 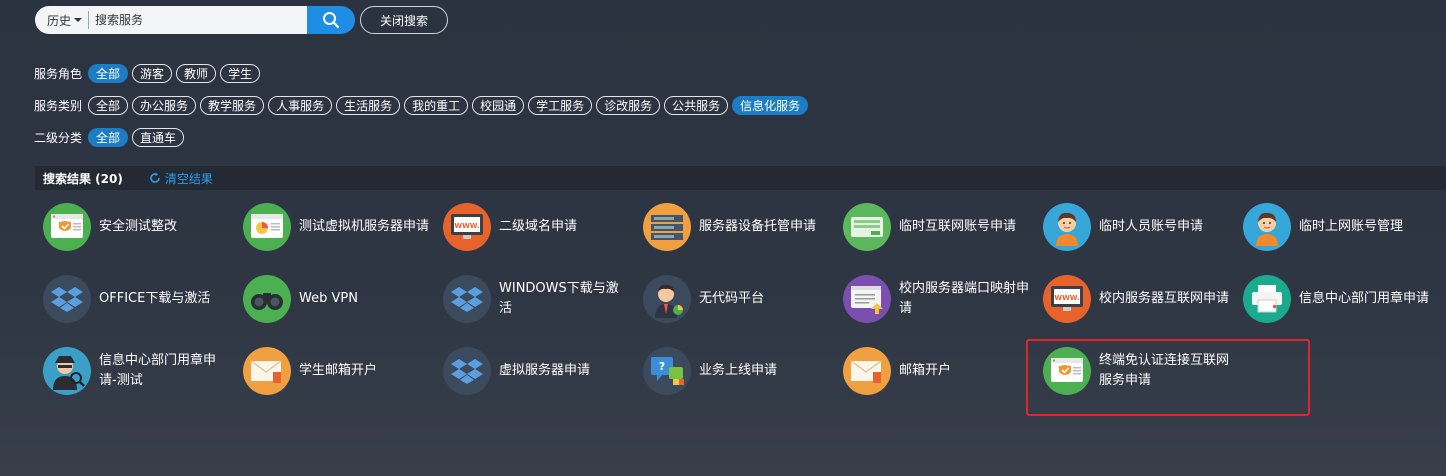 I want to click on role-chips: 全部 游客 教师 学生, so click(x=176, y=73).